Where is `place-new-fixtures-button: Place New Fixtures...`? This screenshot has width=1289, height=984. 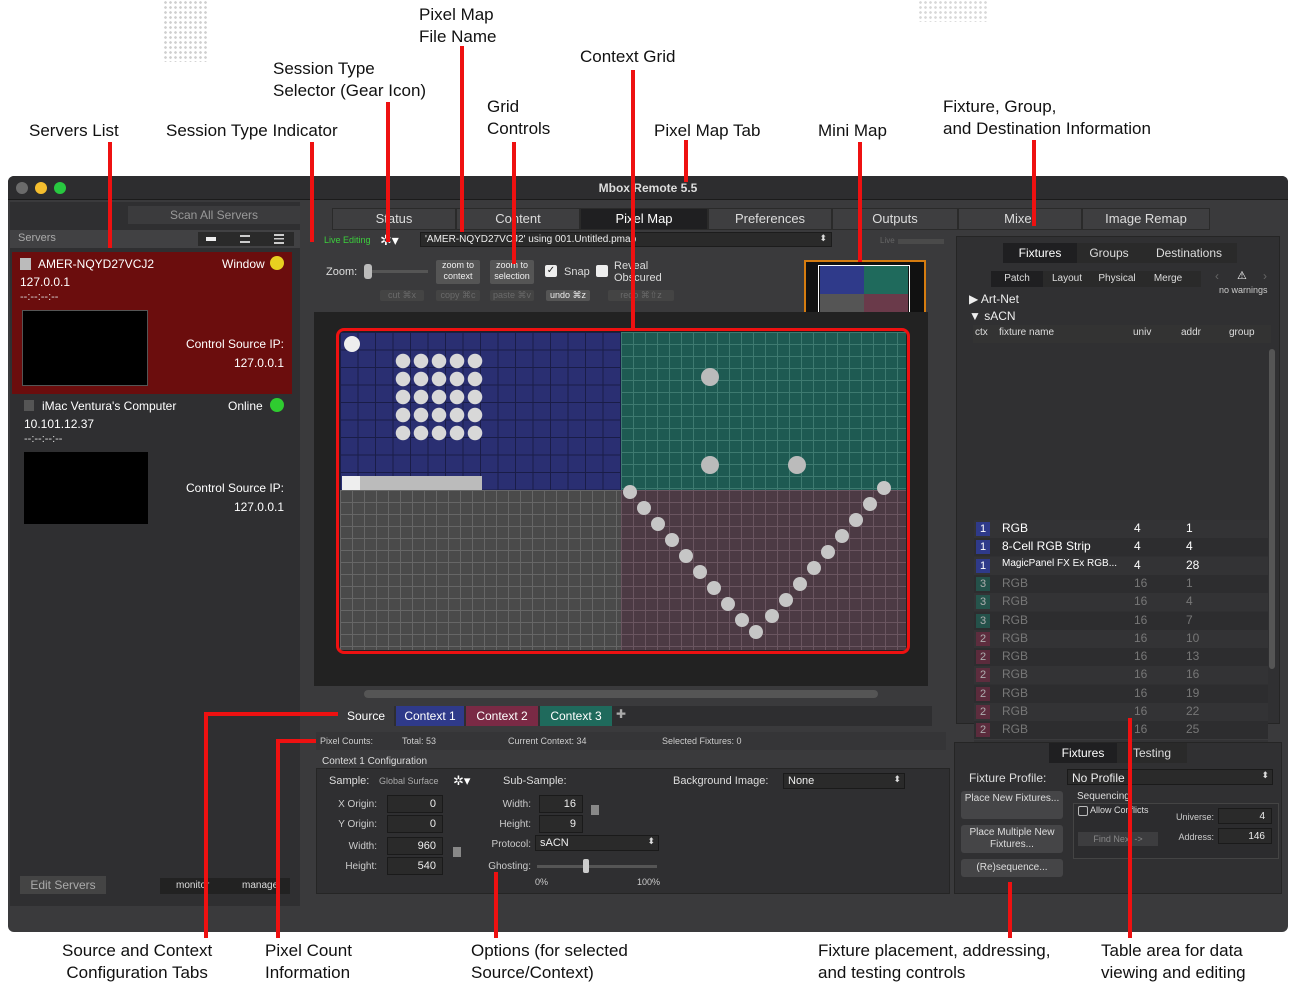 place-new-fixtures-button: Place New Fixtures... is located at coordinates (1012, 805).